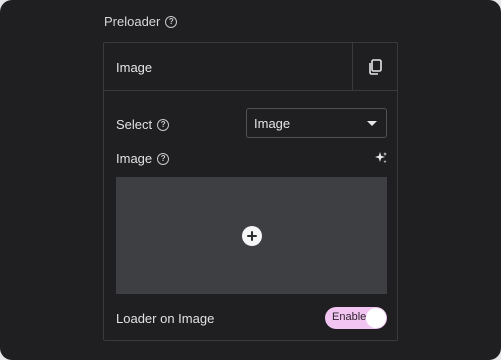  Describe the element at coordinates (372, 123) in the screenshot. I see `chevron-down-icon` at that location.